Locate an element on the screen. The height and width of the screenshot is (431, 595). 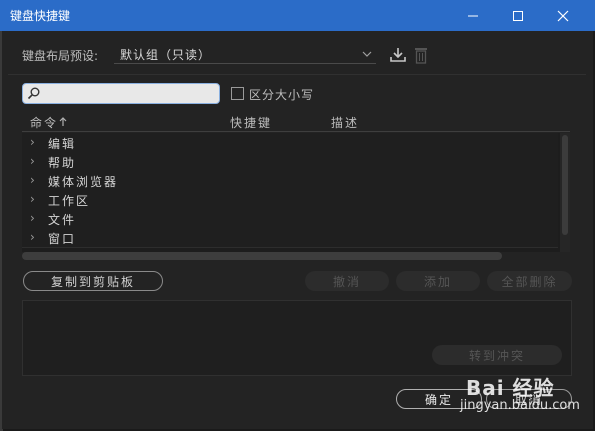
close-icon is located at coordinates (563, 15).